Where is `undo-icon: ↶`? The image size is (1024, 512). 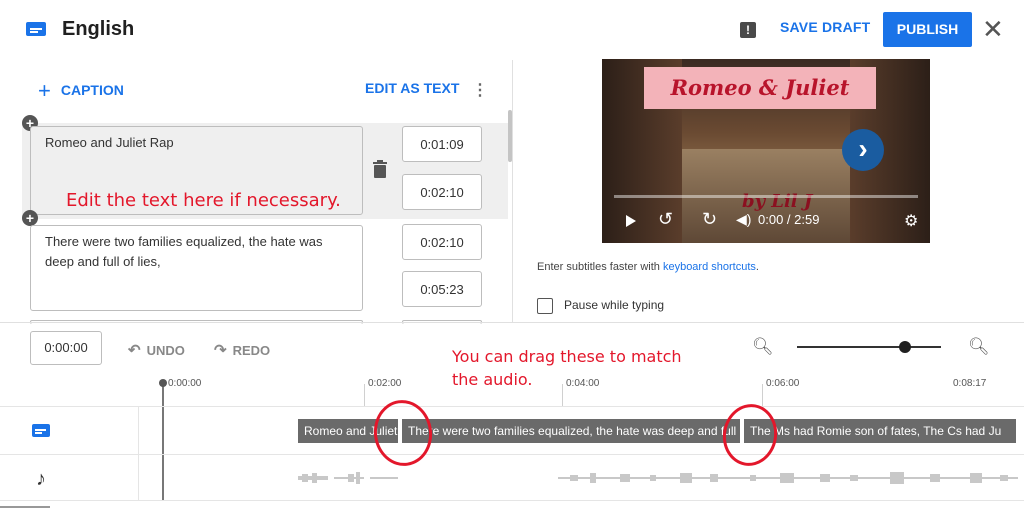 undo-icon: ↶ is located at coordinates (134, 350).